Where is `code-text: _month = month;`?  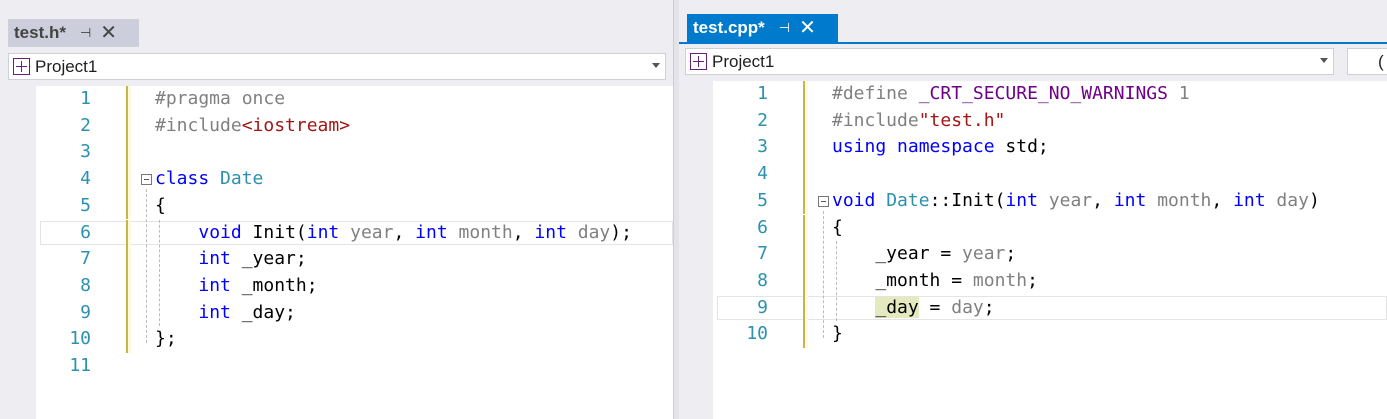 code-text: _month = month; is located at coordinates (935, 281).